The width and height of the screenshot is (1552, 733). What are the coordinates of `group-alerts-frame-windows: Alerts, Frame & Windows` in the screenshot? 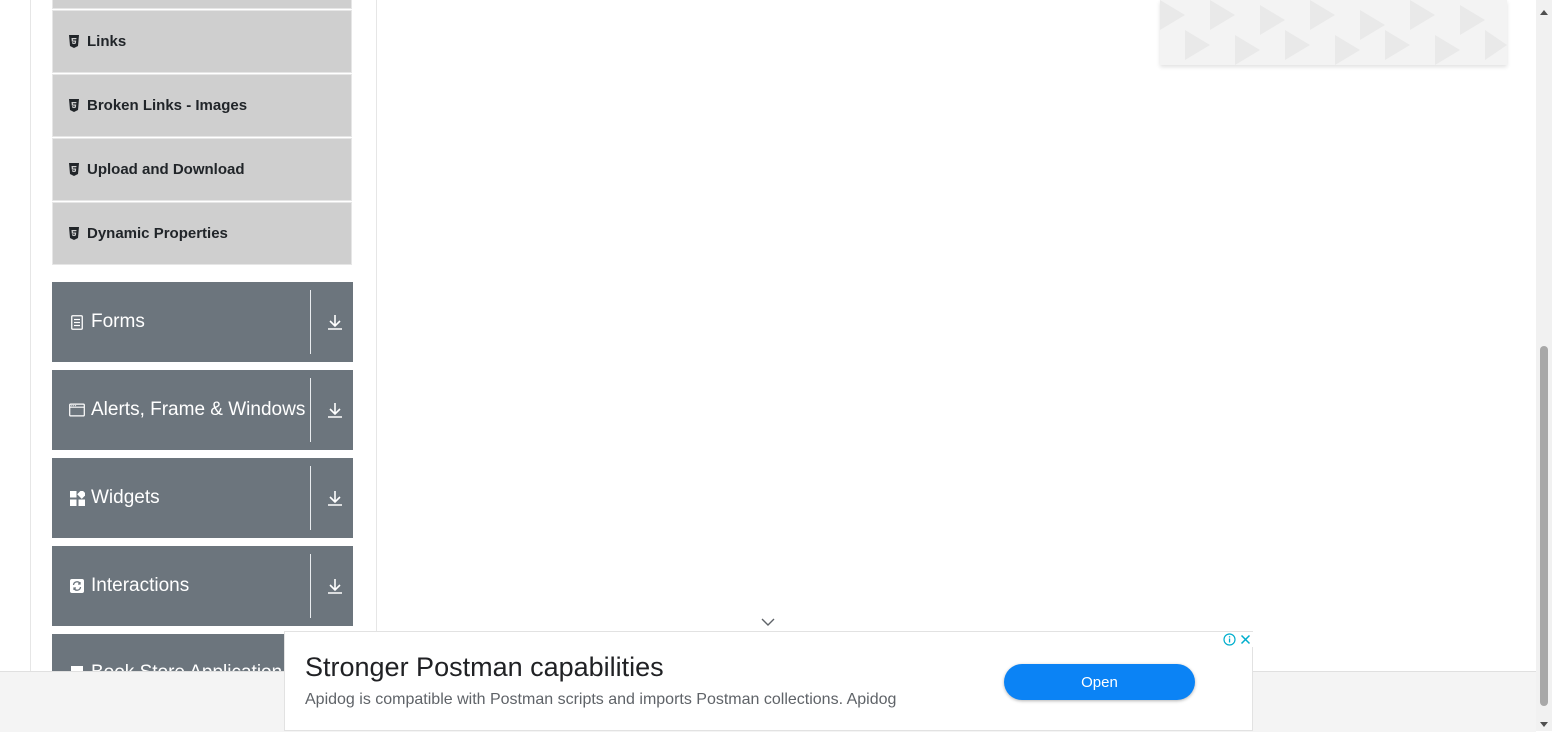 It's located at (202, 410).